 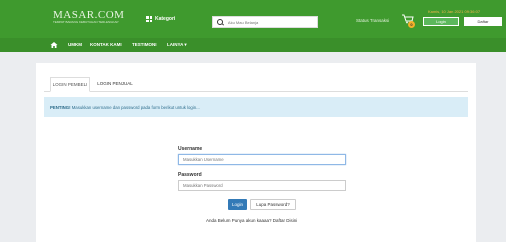 What do you see at coordinates (372, 20) in the screenshot?
I see `status-transaksi-link: Status Transaksi` at bounding box center [372, 20].